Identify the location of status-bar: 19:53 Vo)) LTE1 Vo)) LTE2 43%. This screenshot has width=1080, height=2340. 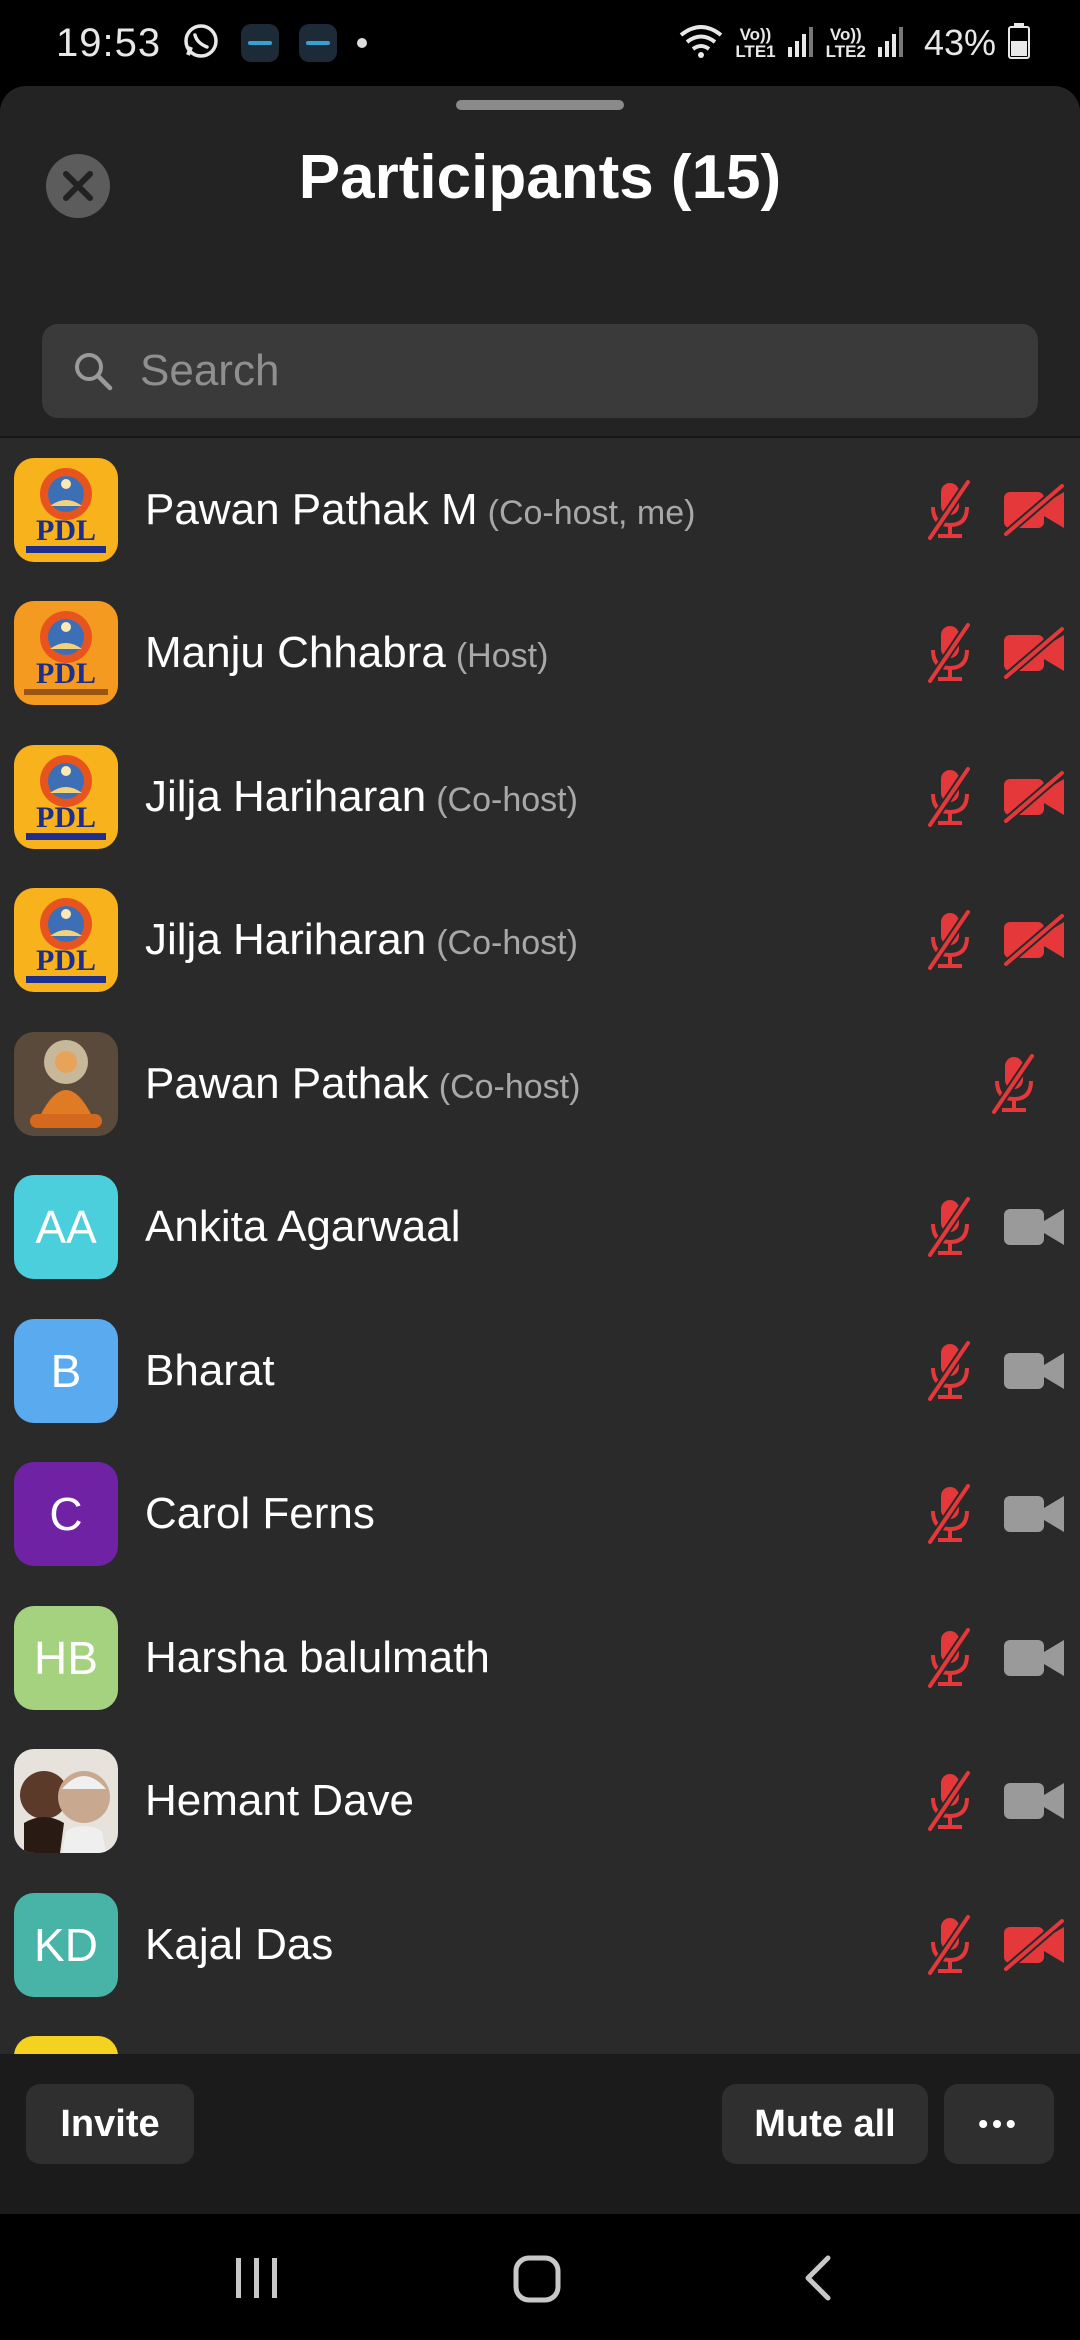
(540, 43).